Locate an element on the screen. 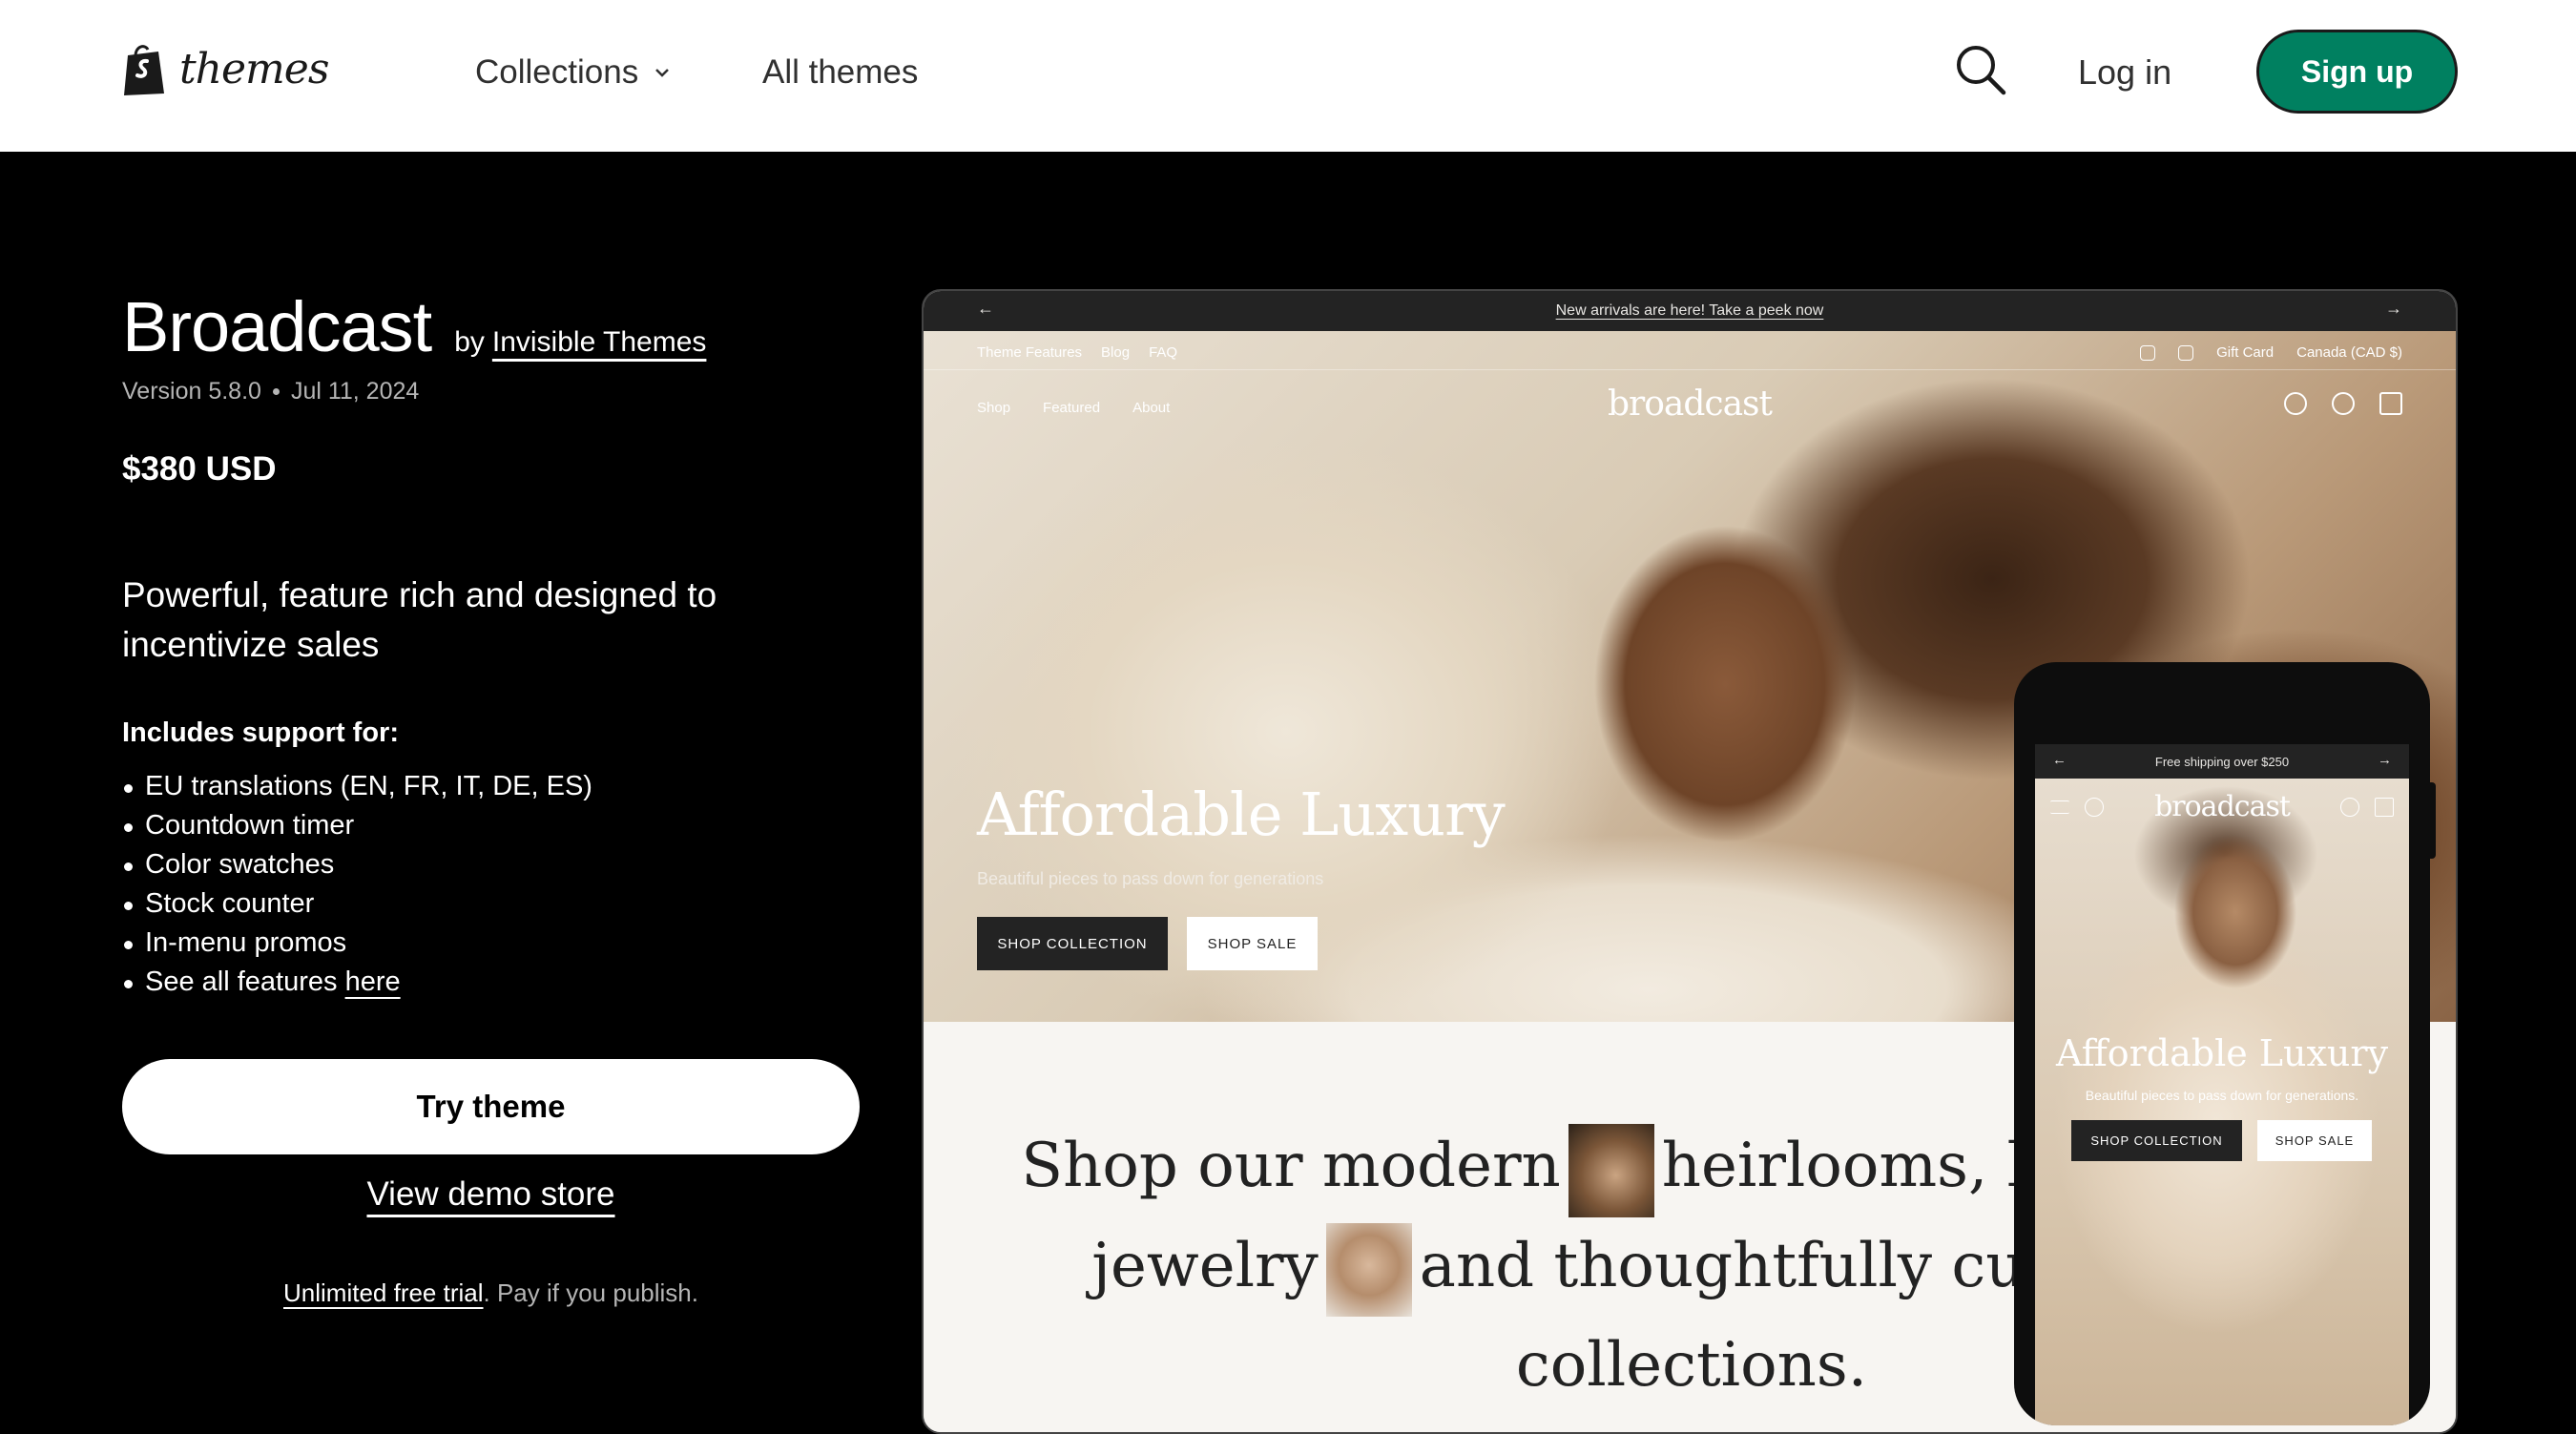 This screenshot has width=2576, height=1434. feature-item: In-menu promos is located at coordinates (357, 943).